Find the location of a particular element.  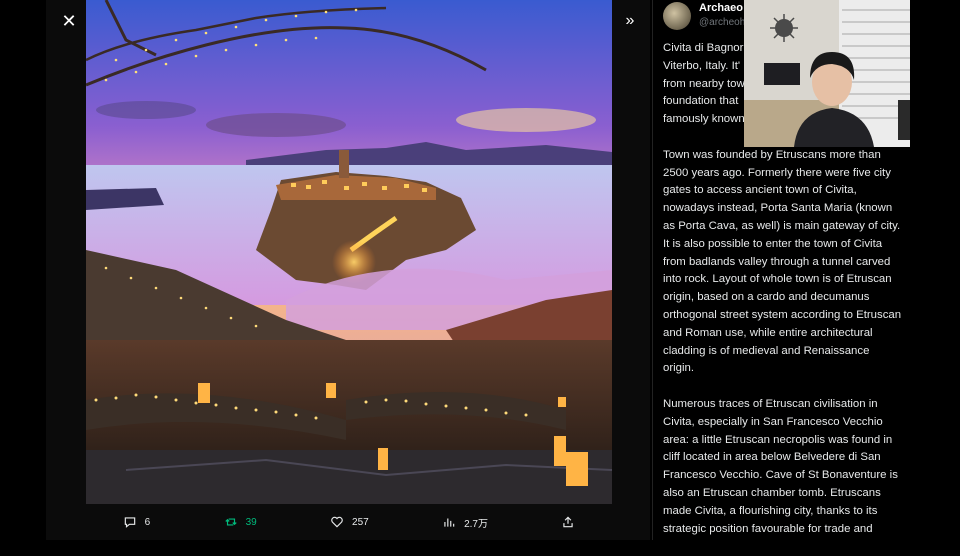

share-icon is located at coordinates (568, 522).